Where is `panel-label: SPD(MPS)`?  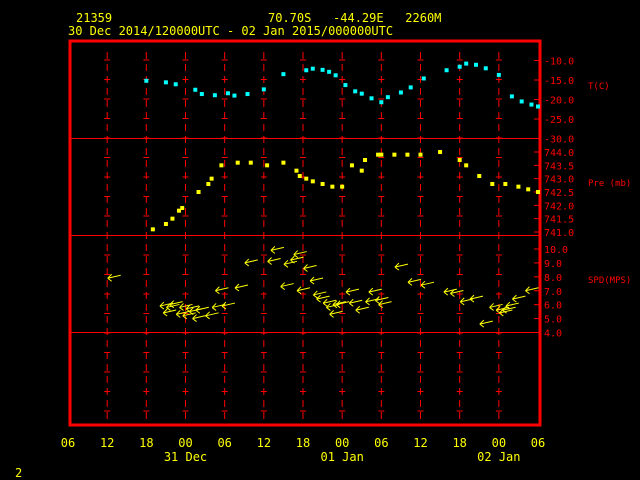 panel-label: SPD(MPS) is located at coordinates (609, 281).